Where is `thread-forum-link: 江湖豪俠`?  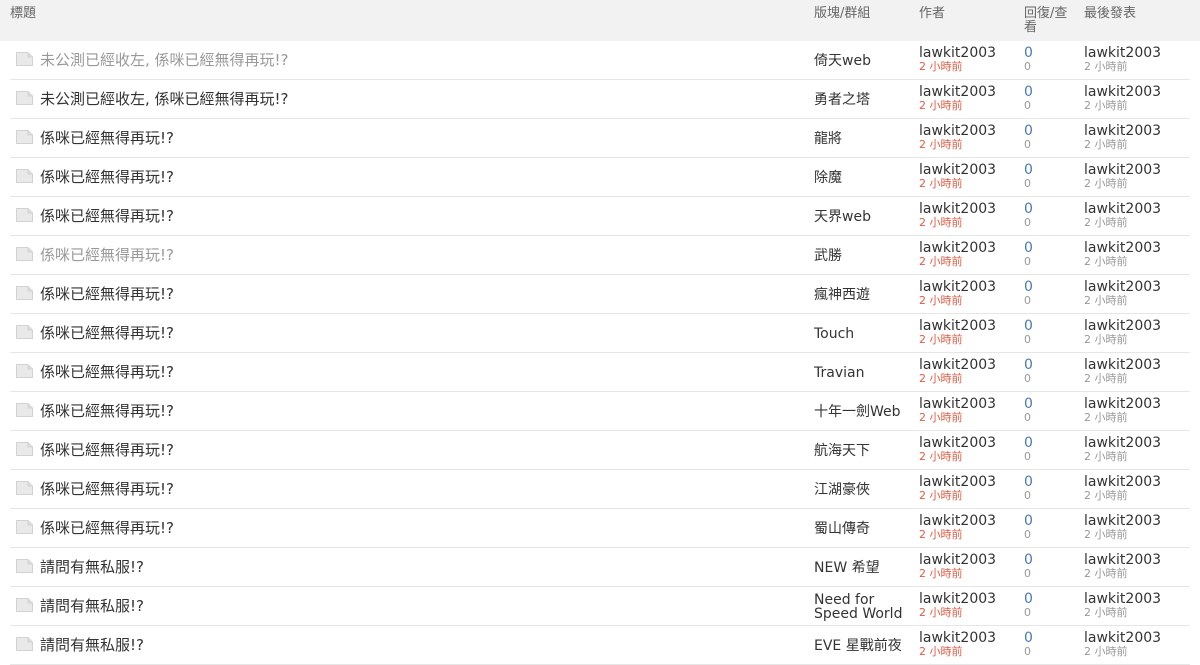
thread-forum-link: 江湖豪俠 is located at coordinates (864, 489).